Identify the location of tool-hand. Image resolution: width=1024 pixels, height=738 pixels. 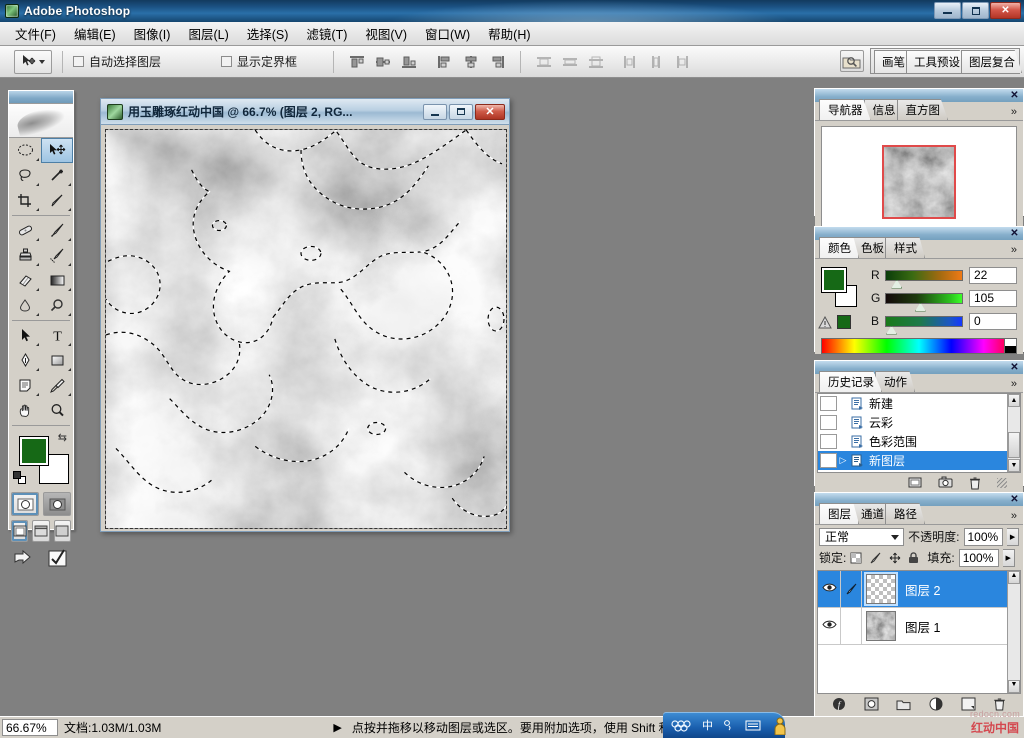
(25, 410).